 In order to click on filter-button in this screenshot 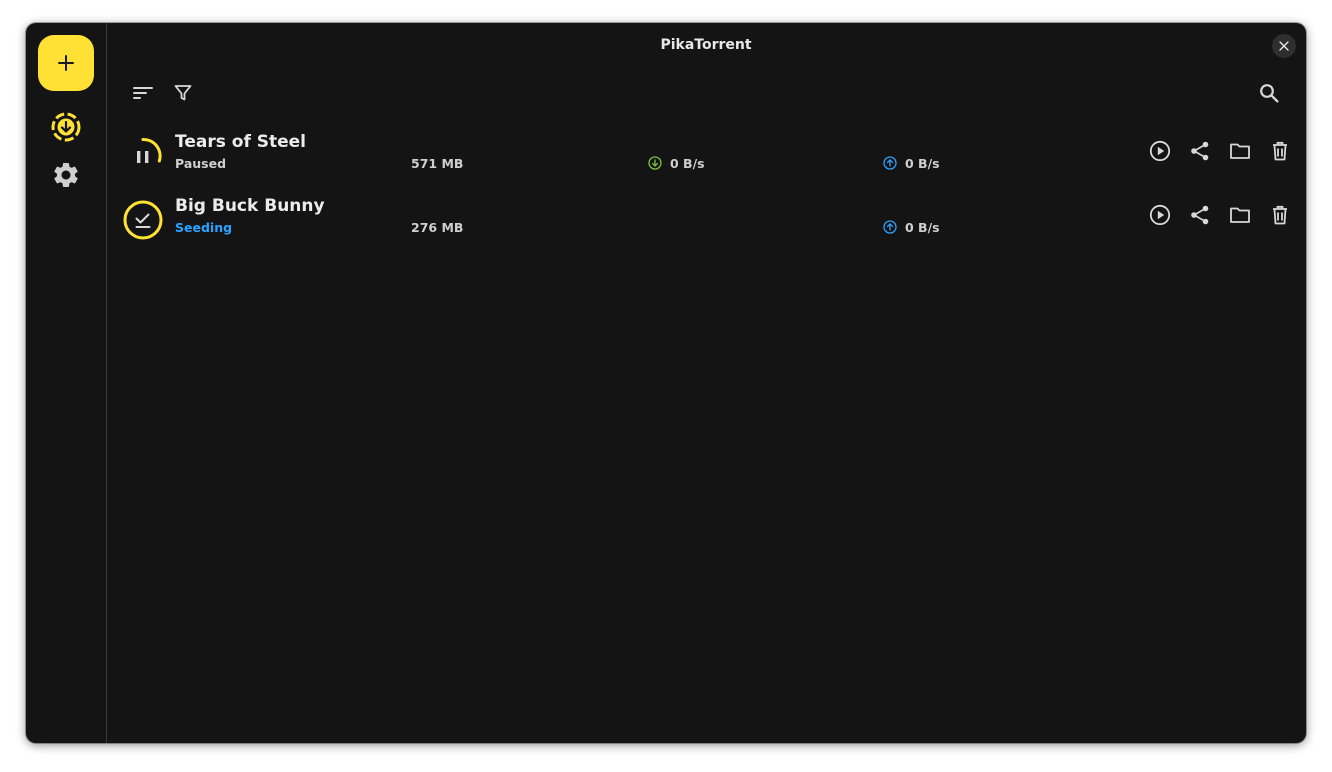, I will do `click(183, 93)`.